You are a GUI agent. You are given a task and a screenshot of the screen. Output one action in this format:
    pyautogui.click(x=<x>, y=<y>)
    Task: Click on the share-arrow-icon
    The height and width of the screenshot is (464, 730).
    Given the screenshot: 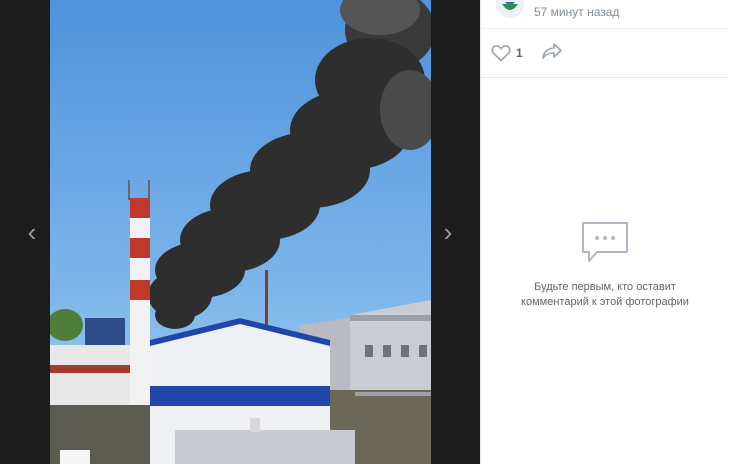 What is the action you would take?
    pyautogui.click(x=552, y=51)
    